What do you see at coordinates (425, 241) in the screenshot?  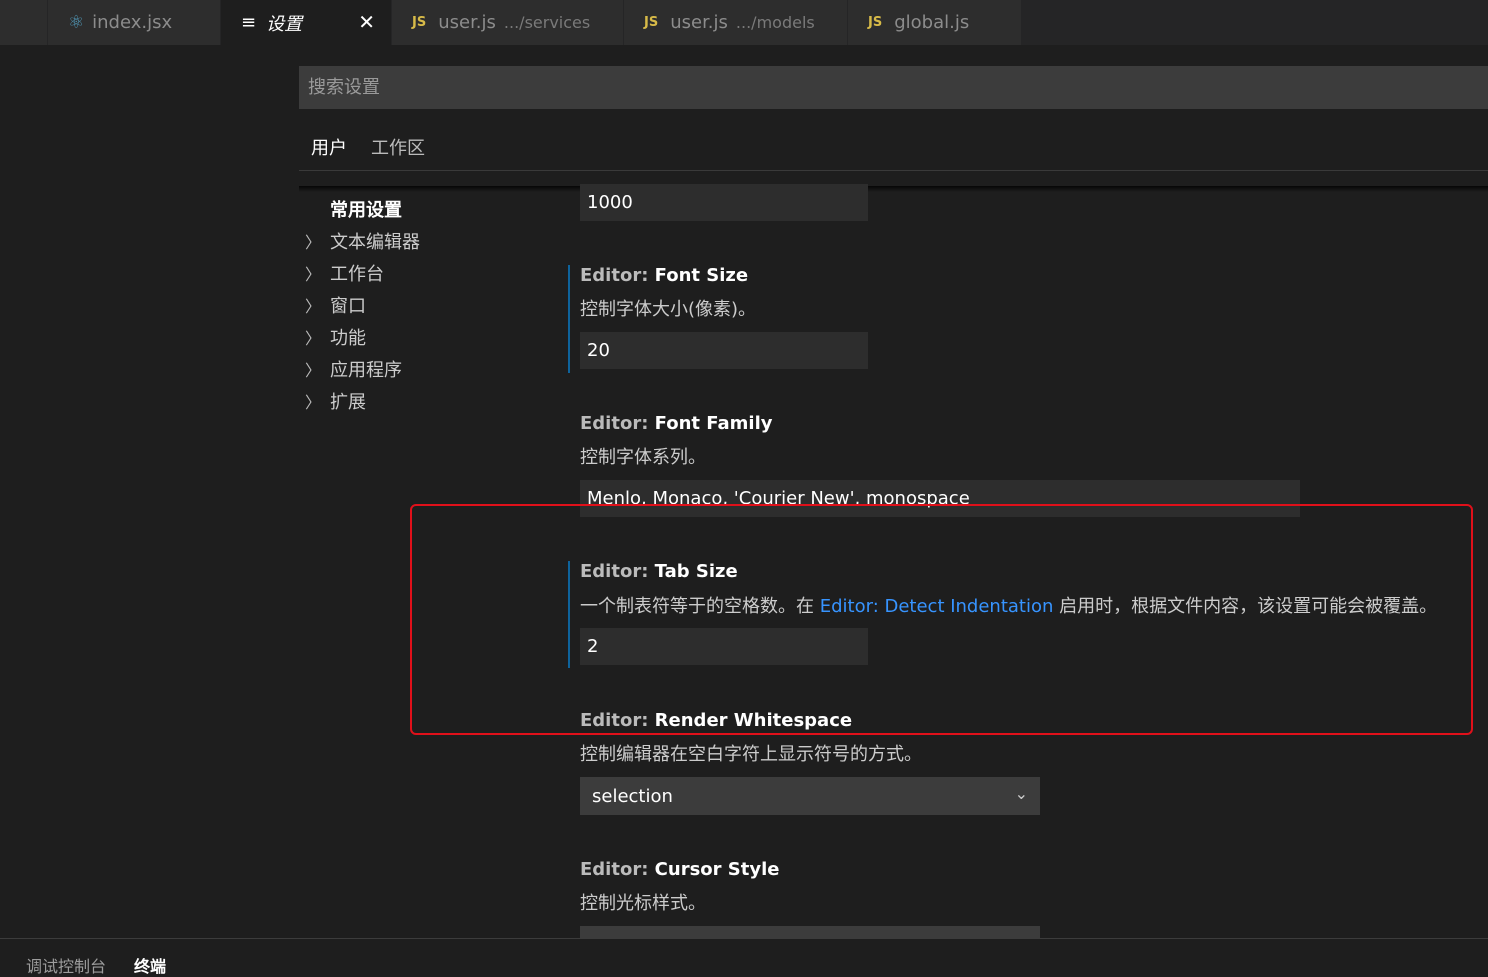 I see `toc-item-text-editor: 〉文本编辑器` at bounding box center [425, 241].